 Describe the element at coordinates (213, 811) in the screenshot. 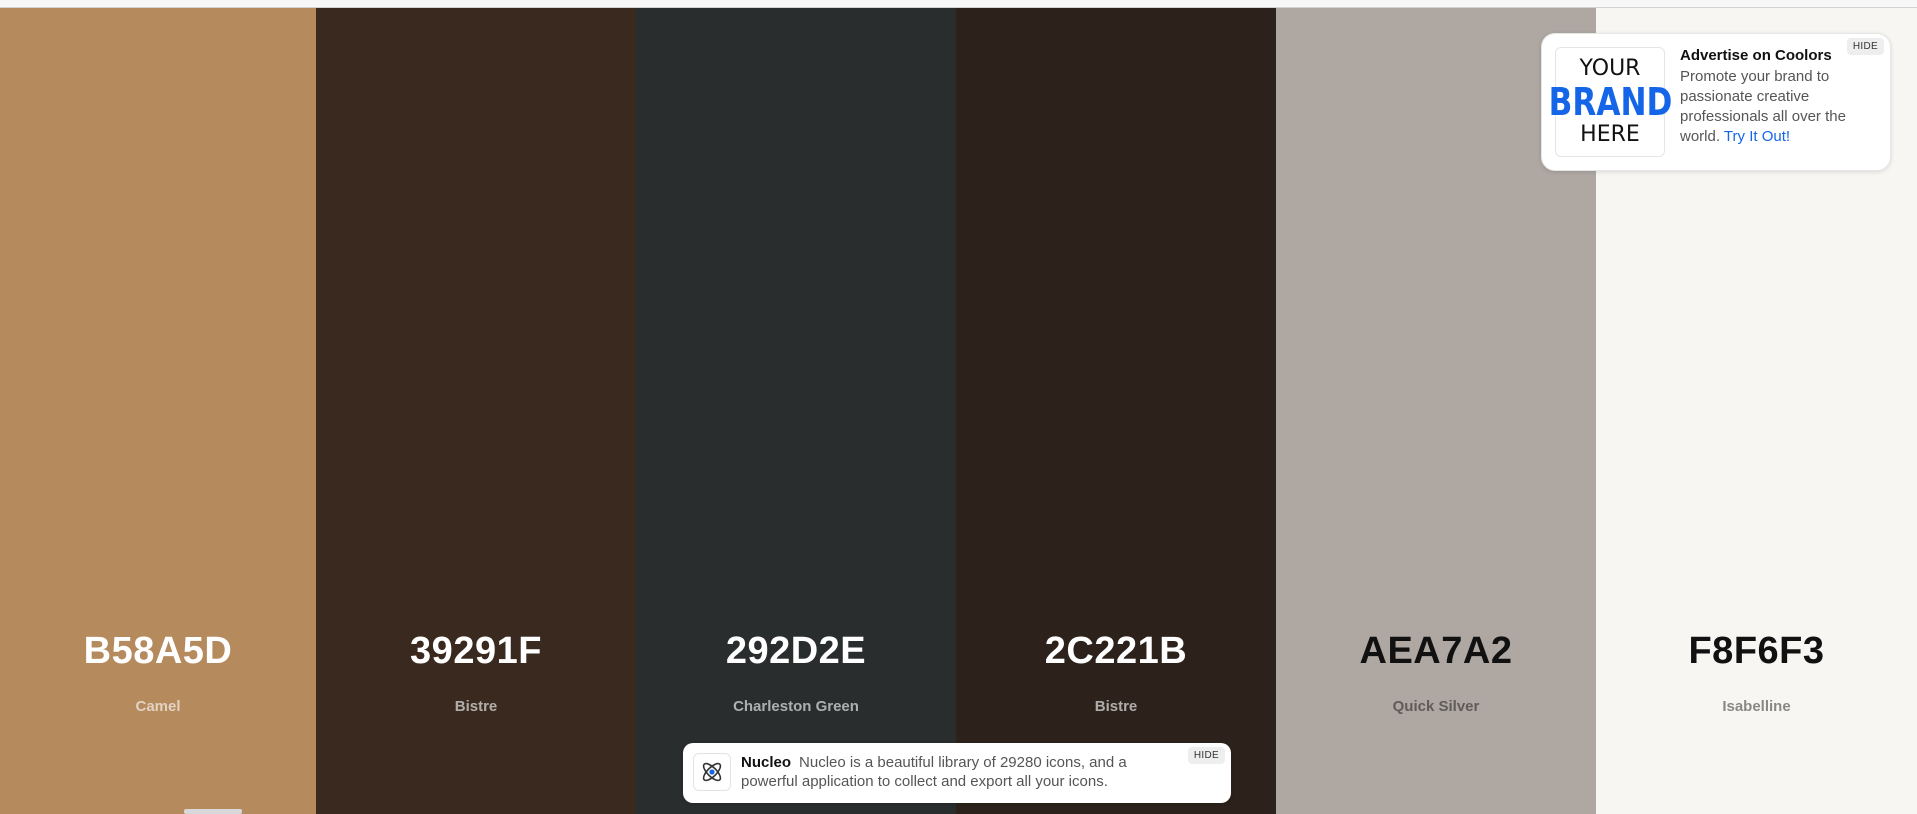

I see `scroll-handle` at that location.